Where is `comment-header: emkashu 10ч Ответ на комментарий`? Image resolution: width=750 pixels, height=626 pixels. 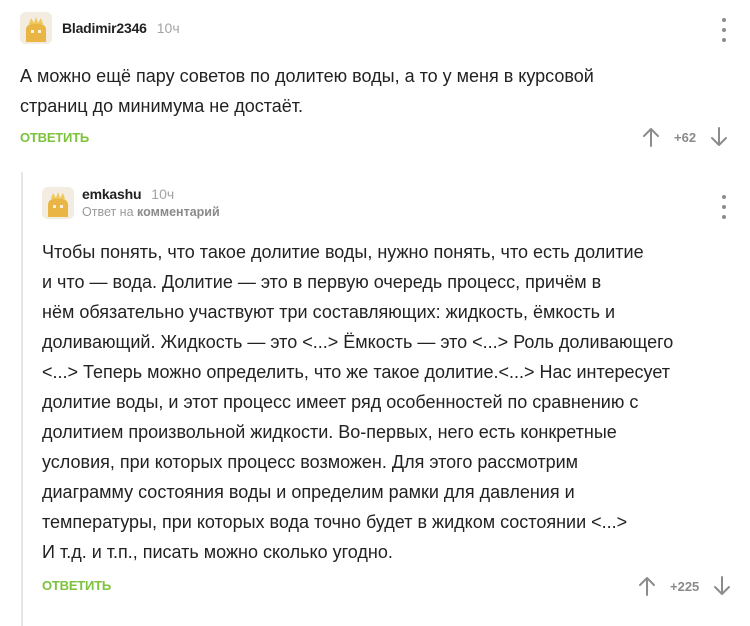 comment-header: emkashu 10ч Ответ на комментарий is located at coordinates (131, 202).